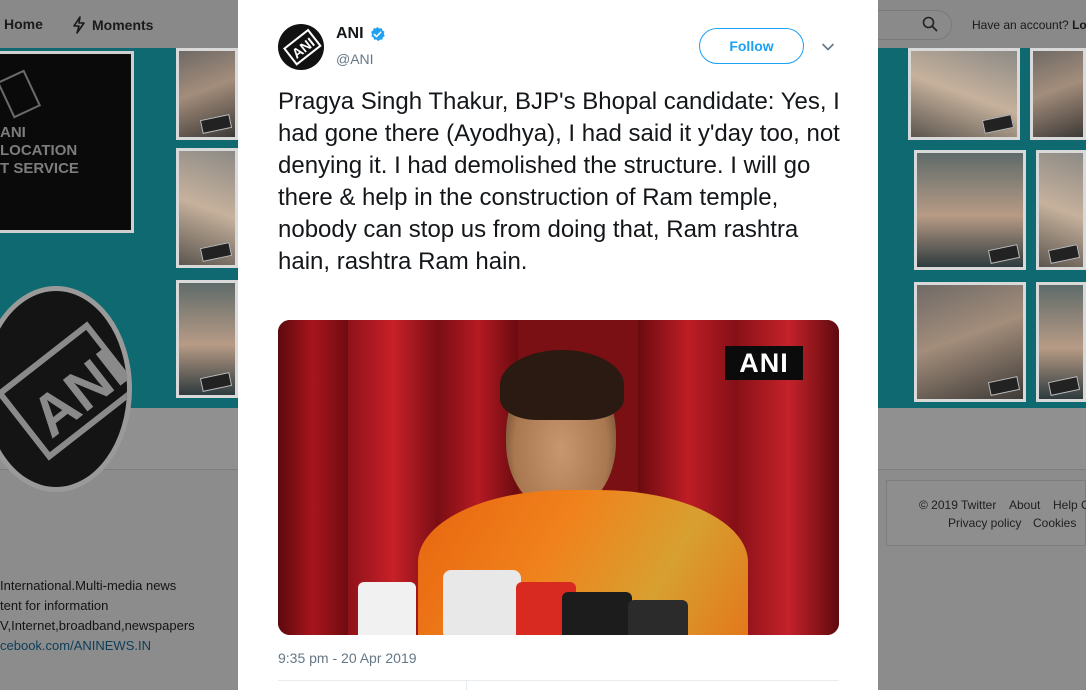  What do you see at coordinates (97, 646) in the screenshot?
I see `bio-website-link: cebook.com/ANINEWS.IN` at bounding box center [97, 646].